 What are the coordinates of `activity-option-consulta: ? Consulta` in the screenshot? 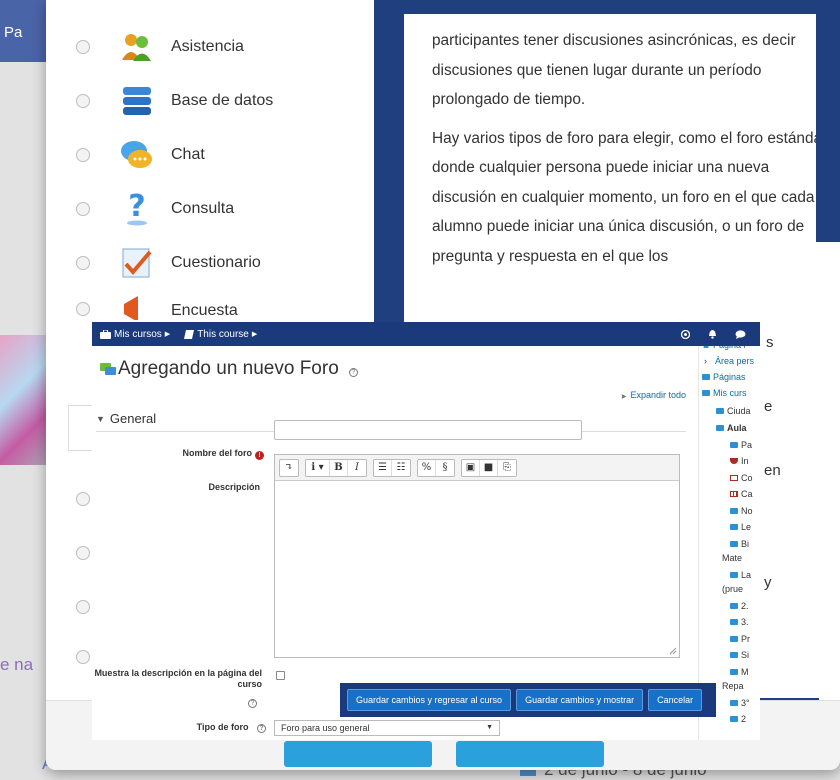 It's located at (210, 209).